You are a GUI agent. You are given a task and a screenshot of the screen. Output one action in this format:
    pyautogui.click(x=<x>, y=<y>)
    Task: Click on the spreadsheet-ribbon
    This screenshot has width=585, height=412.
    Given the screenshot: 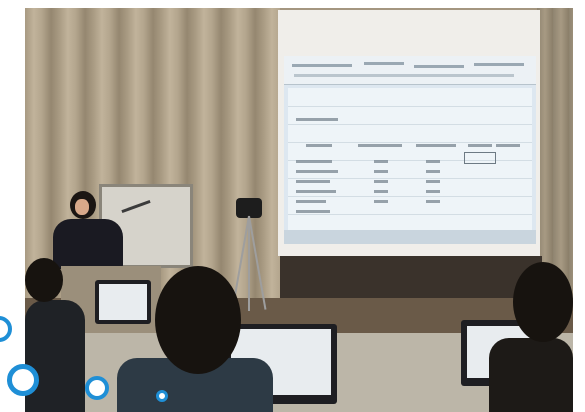 What is the action you would take?
    pyautogui.click(x=410, y=70)
    